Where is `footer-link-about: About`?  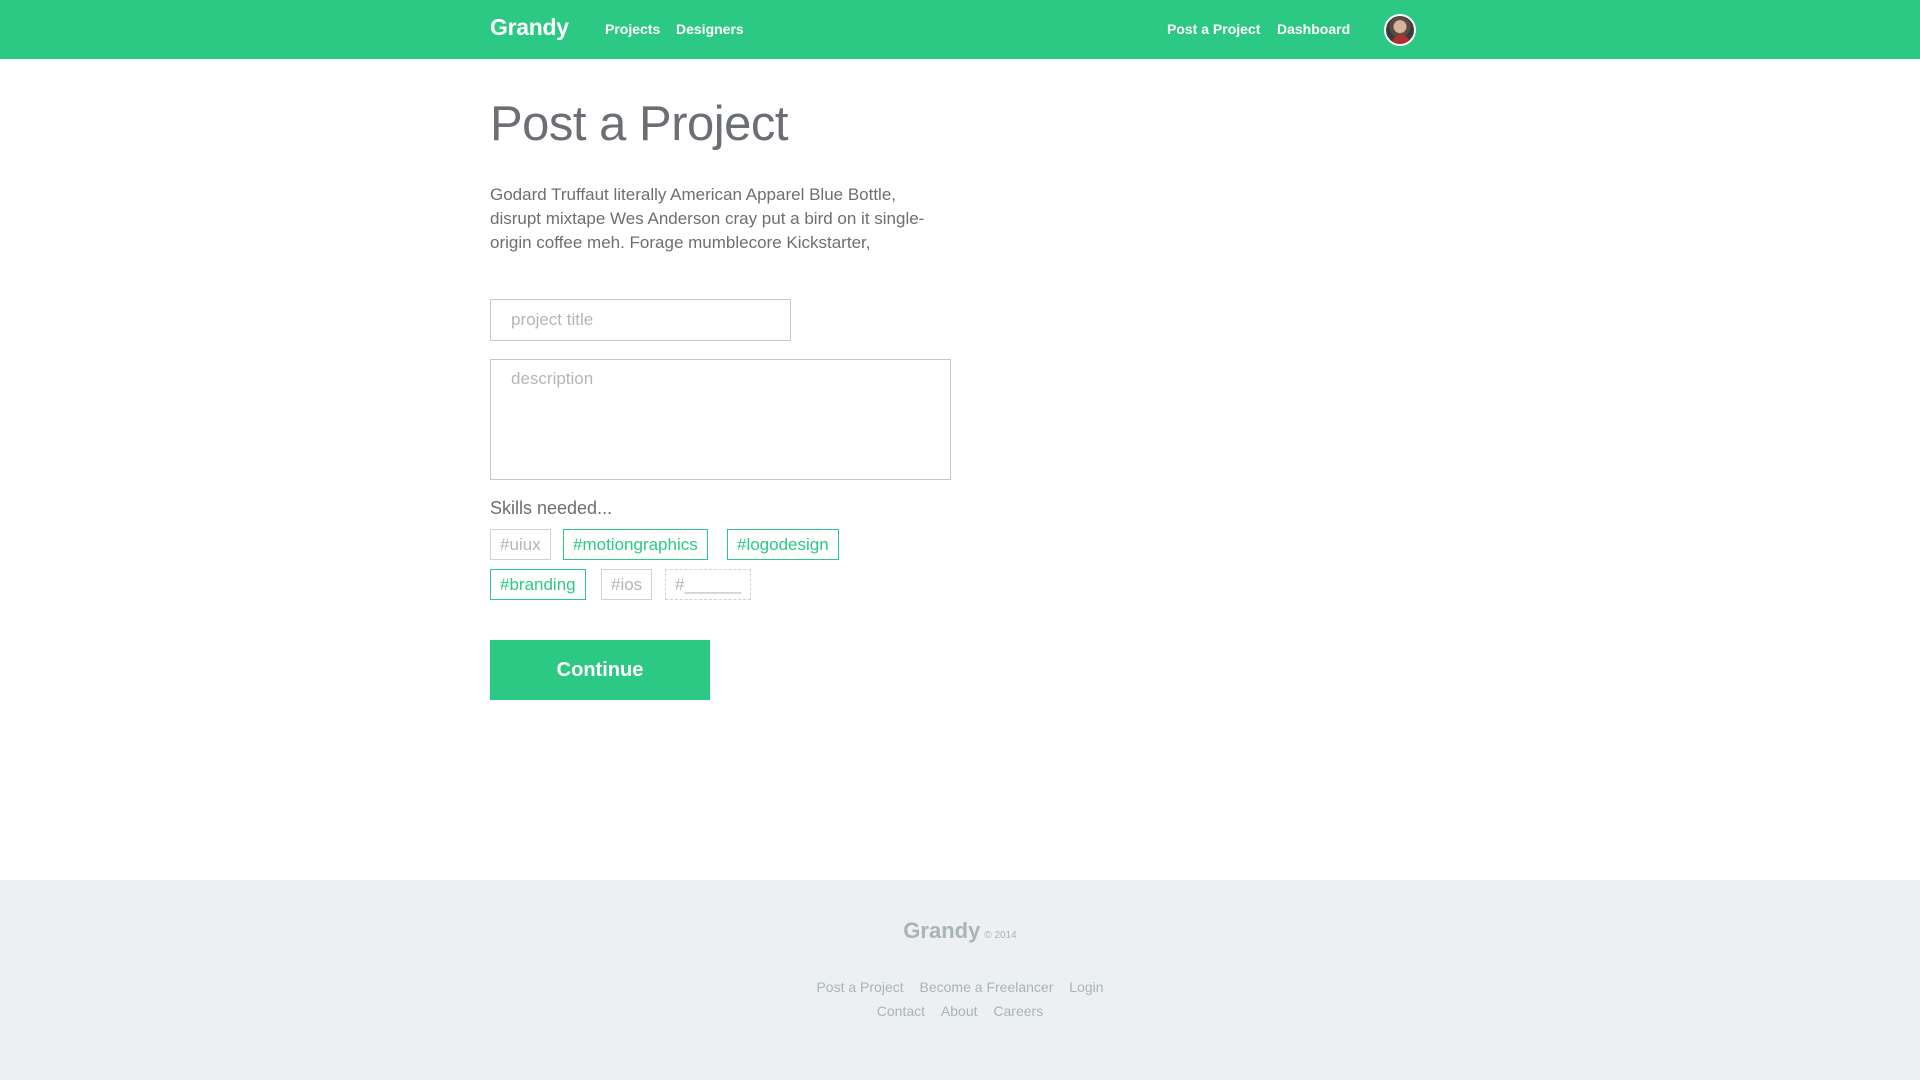 footer-link-about: About is located at coordinates (959, 1011).